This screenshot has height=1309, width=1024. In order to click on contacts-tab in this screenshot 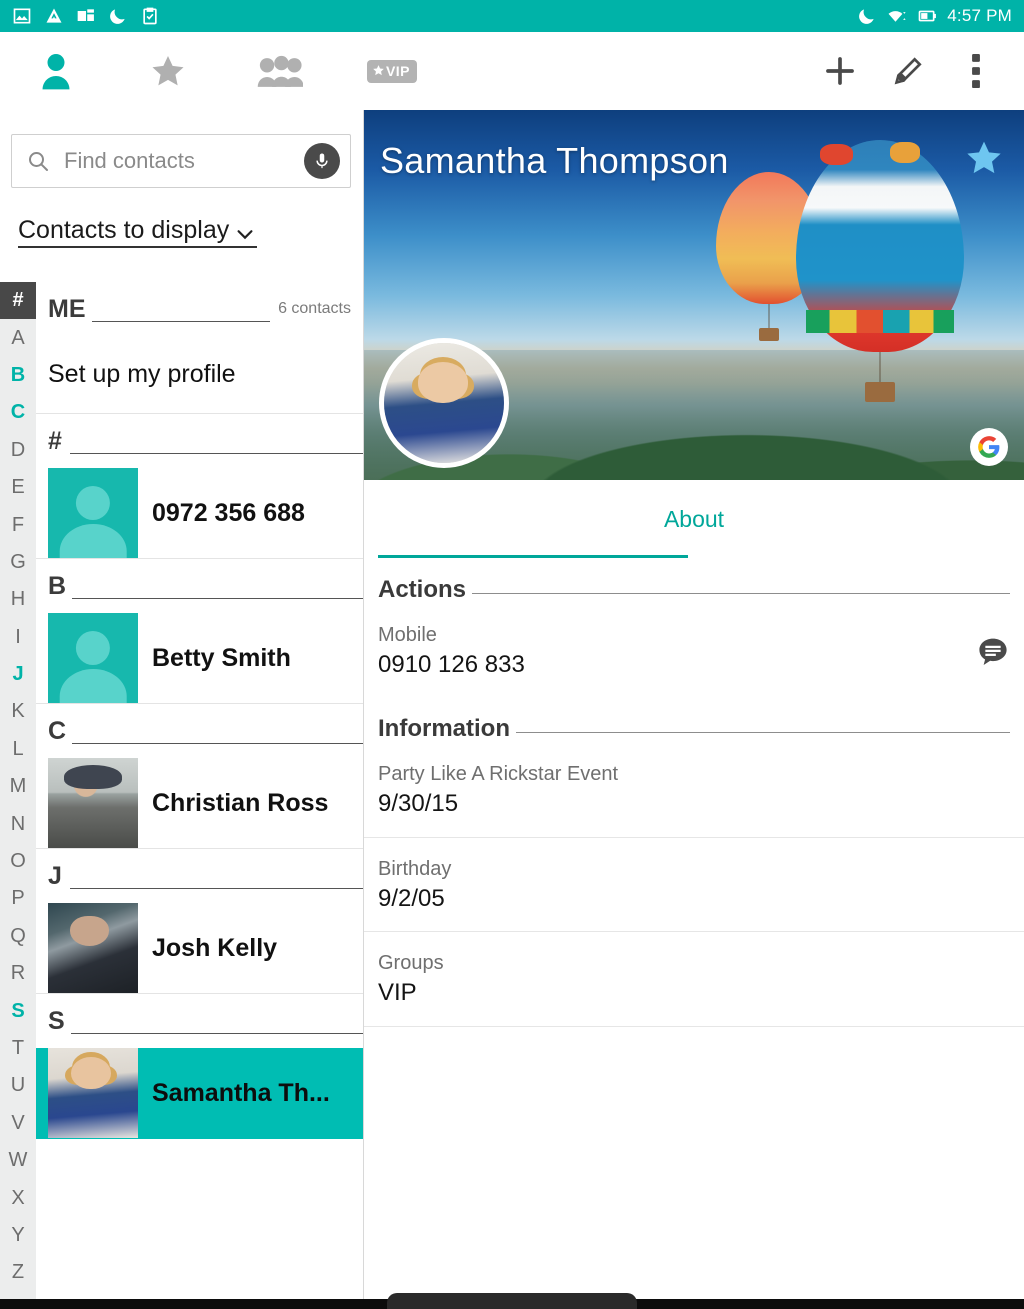, I will do `click(56, 71)`.